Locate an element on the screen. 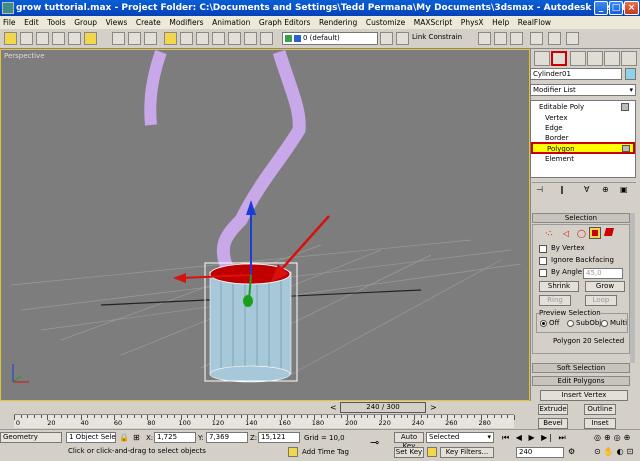 This screenshot has width=640, height=461. viewport-nav-controls-2: ⊙✋◐⊡ is located at coordinates (615, 451).